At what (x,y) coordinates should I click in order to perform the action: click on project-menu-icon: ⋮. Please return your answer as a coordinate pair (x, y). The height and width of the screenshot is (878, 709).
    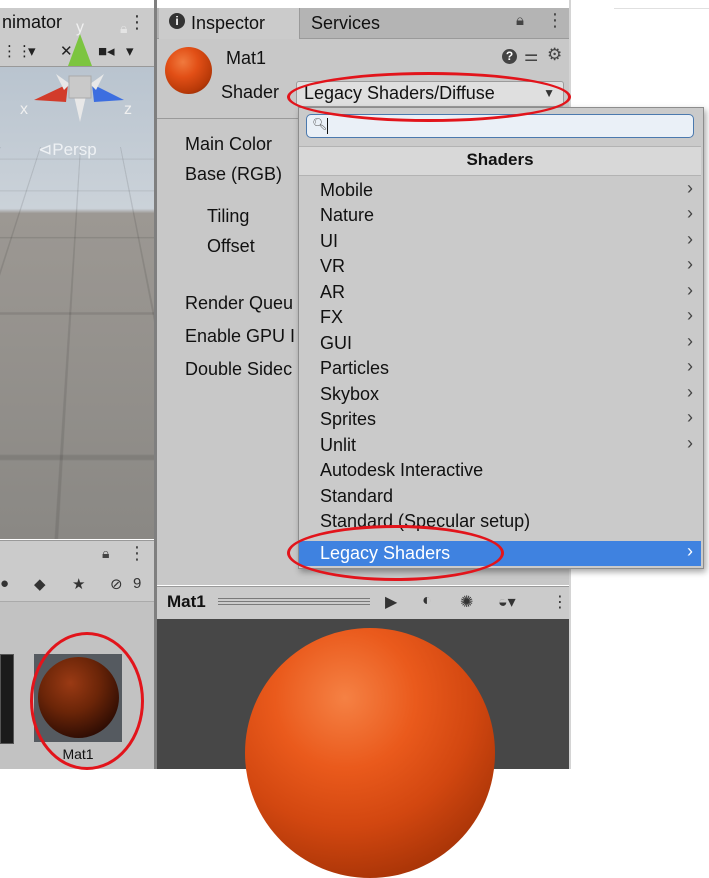
    Looking at the image, I should click on (137, 553).